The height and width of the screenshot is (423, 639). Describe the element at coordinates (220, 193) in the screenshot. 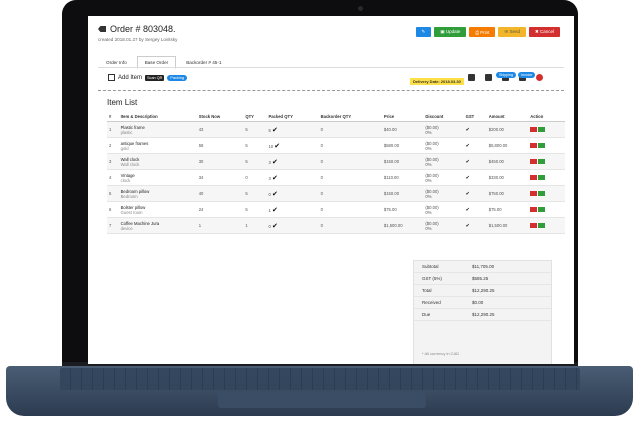

I see `stock-cell: 40` at that location.